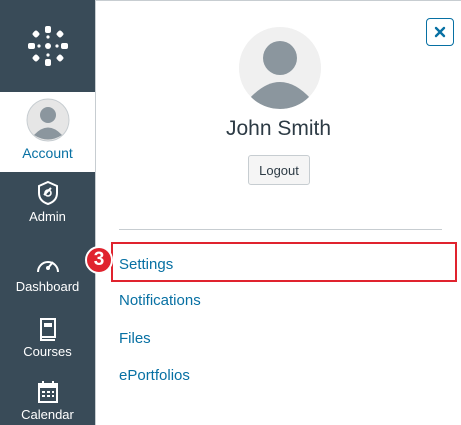  What do you see at coordinates (280, 229) in the screenshot?
I see `tray-divider-line` at bounding box center [280, 229].